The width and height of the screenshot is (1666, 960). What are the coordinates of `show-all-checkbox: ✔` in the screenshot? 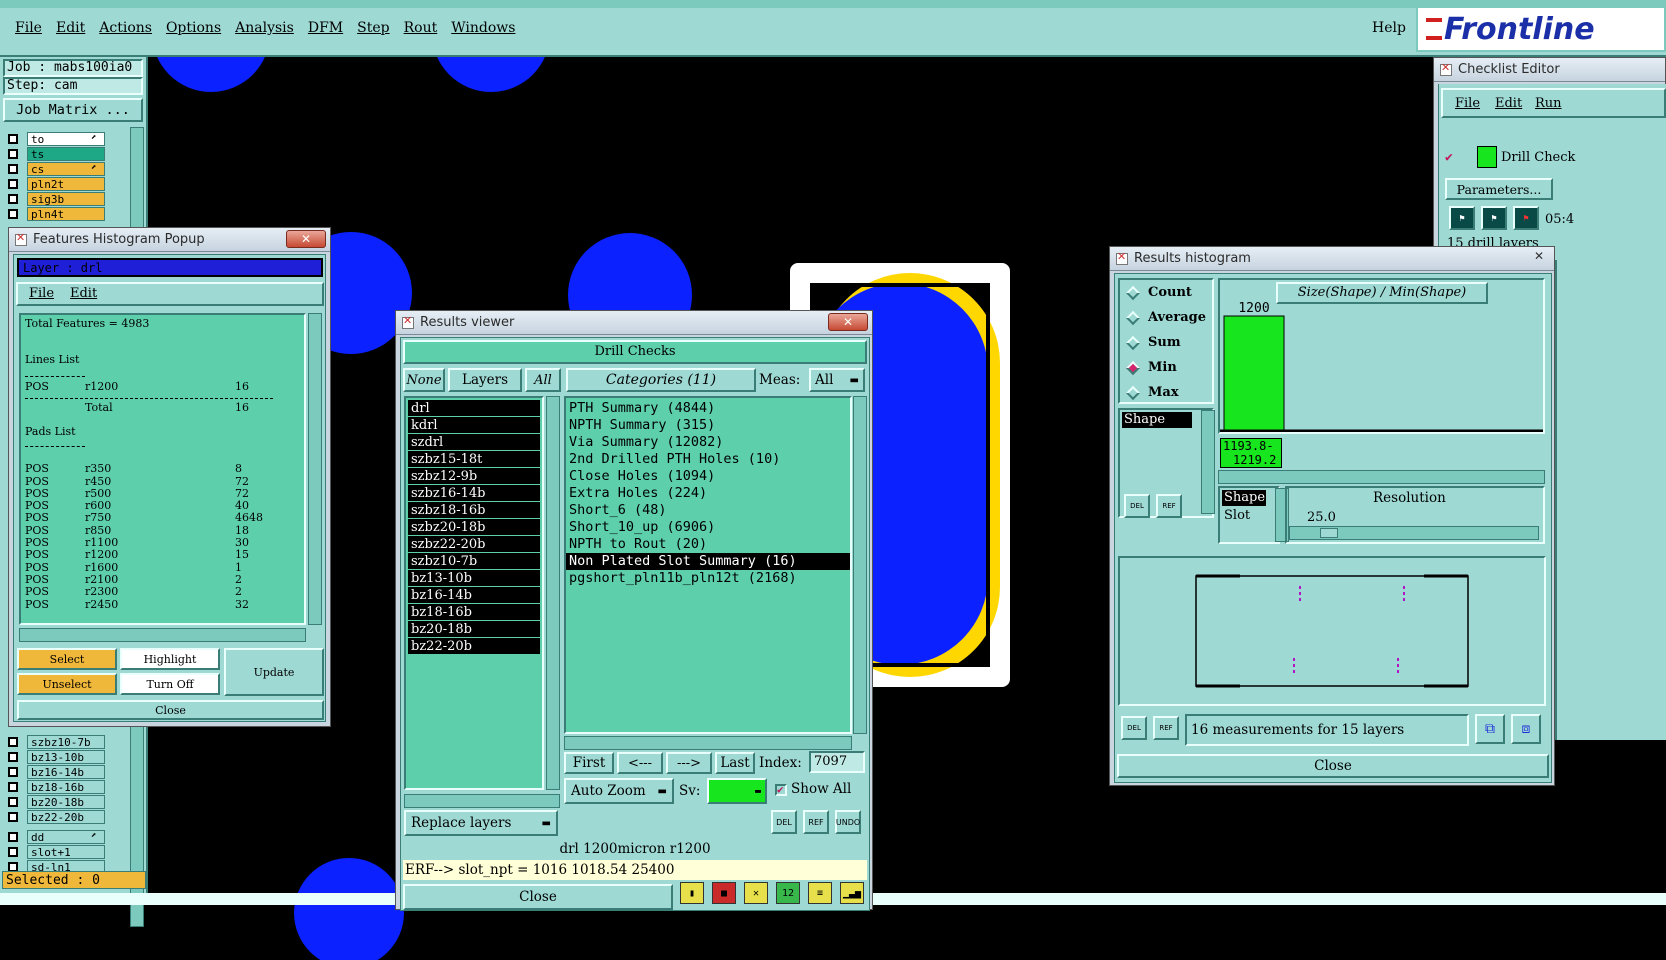 It's located at (781, 790).